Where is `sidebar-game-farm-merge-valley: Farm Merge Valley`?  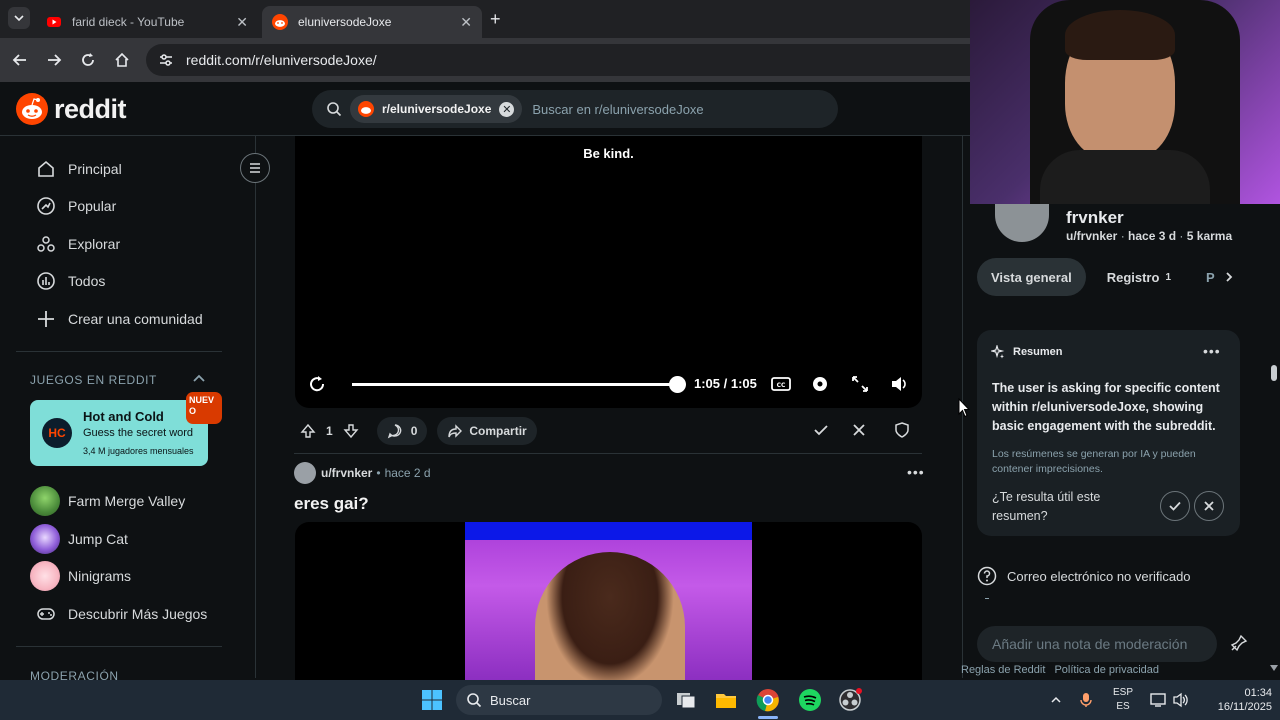
sidebar-game-farm-merge-valley: Farm Merge Valley is located at coordinates (131, 501).